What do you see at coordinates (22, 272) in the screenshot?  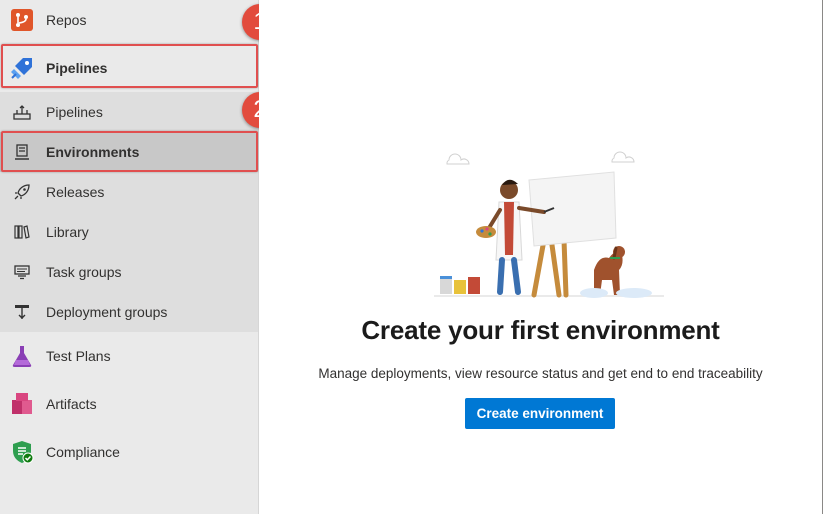 I see `task-groups-icon` at bounding box center [22, 272].